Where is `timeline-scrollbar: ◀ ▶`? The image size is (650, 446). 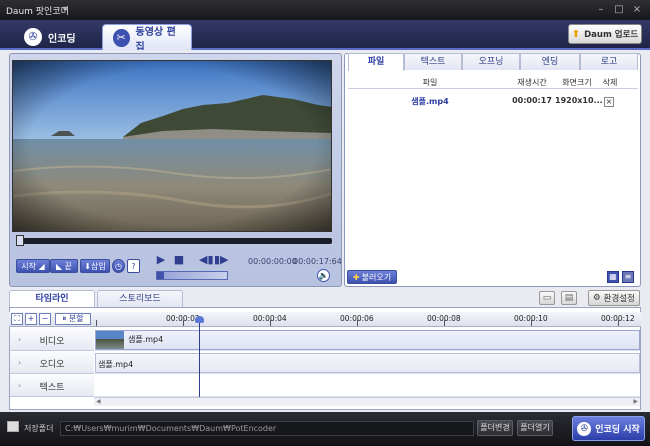 timeline-scrollbar: ◀ ▶ is located at coordinates (367, 401).